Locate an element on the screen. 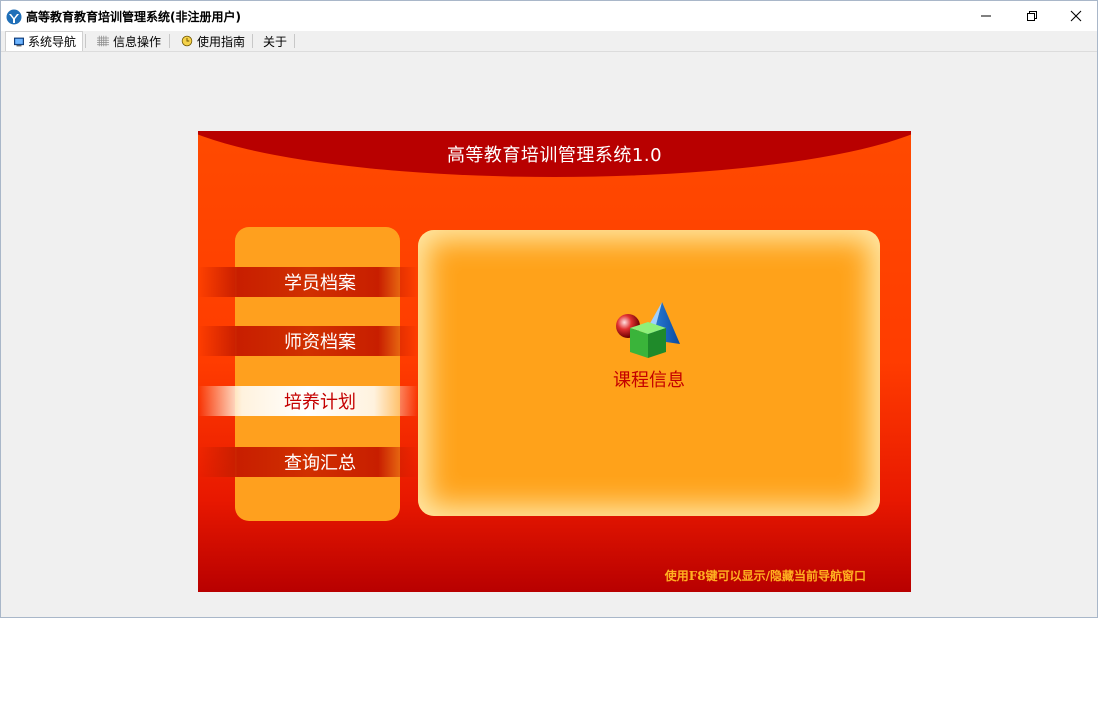 This screenshot has height=713, width=1098. tab-user-guide: 使用指南 is located at coordinates (212, 41).